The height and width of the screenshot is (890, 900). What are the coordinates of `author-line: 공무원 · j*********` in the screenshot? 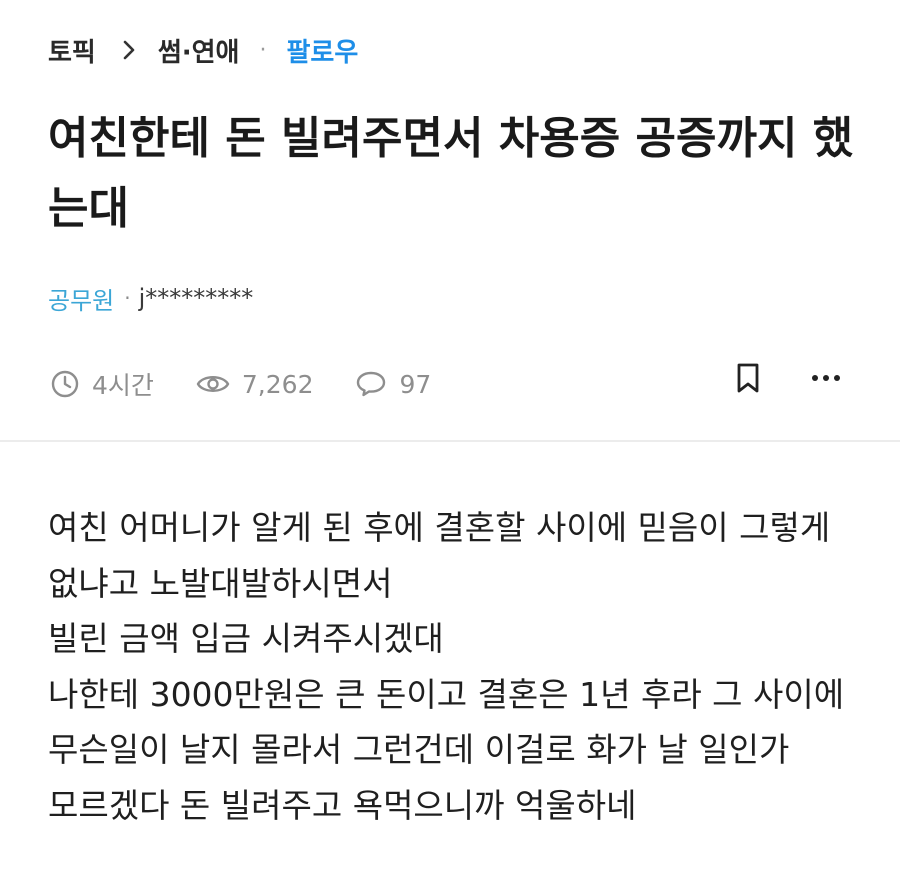 It's located at (150, 298).